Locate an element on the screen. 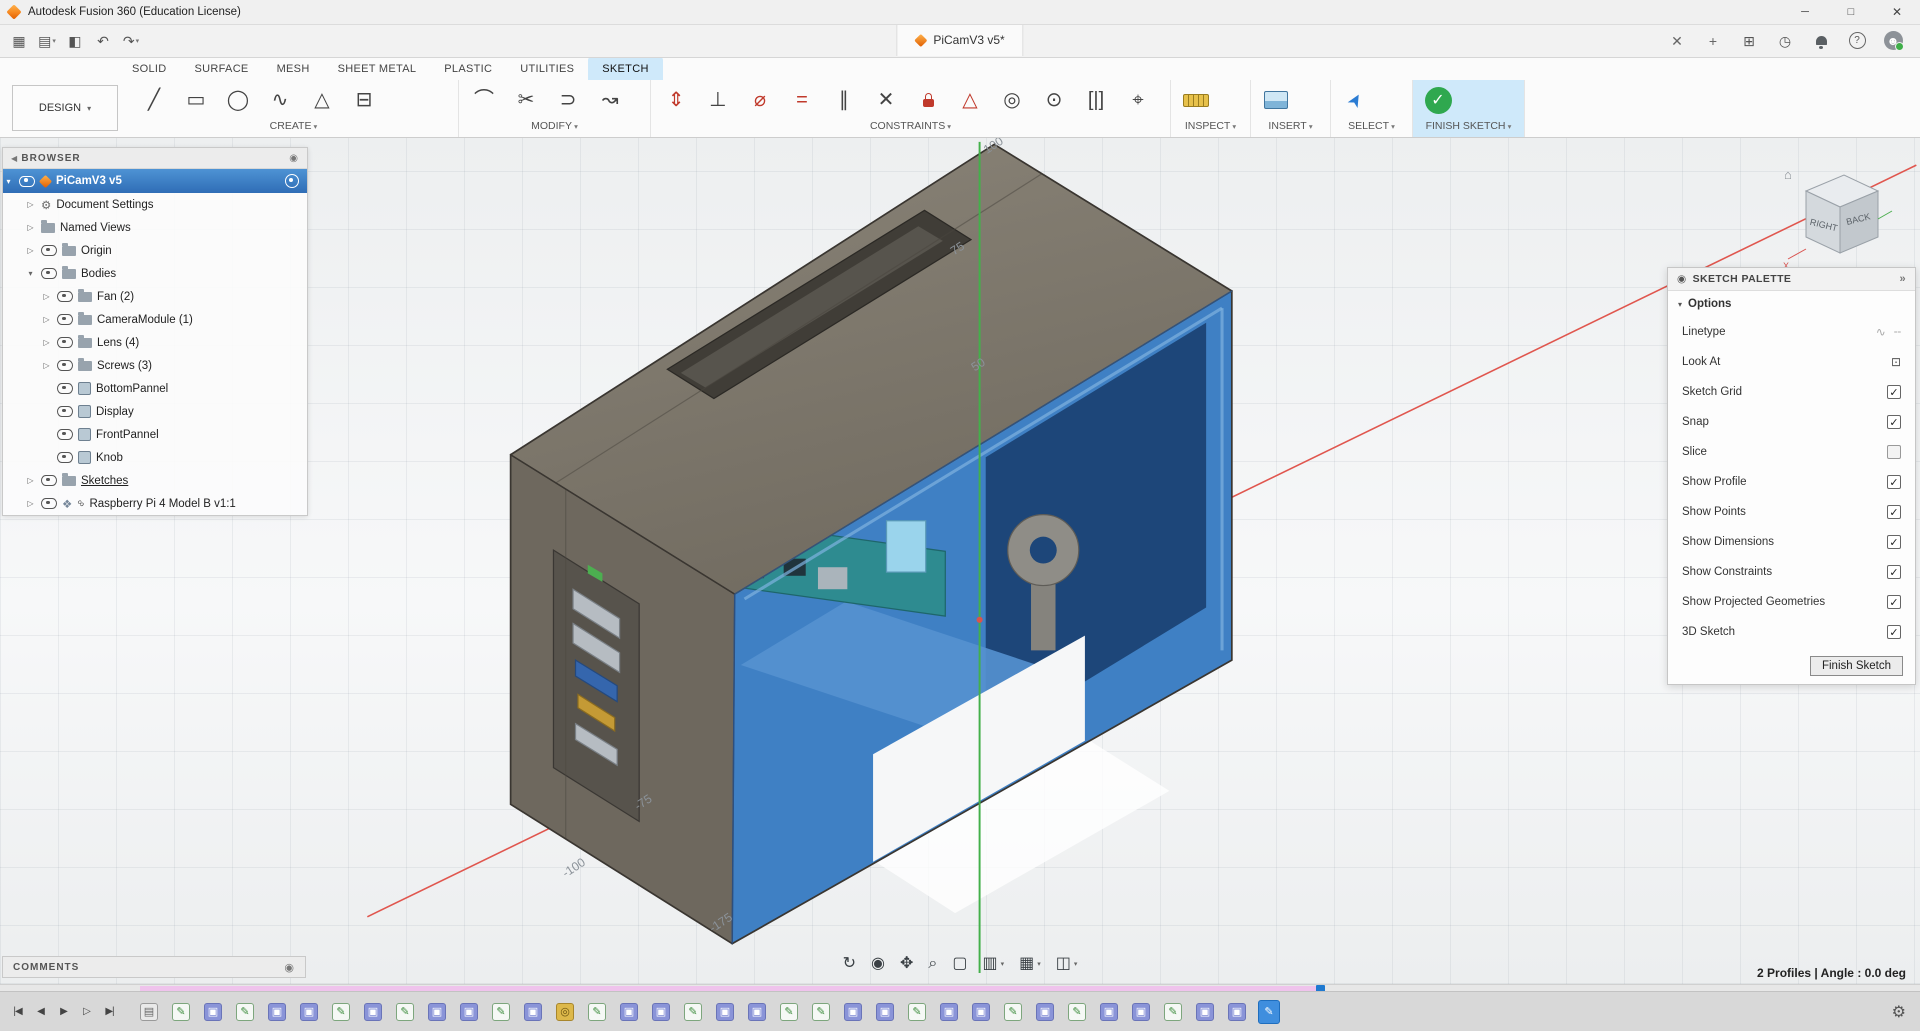 This screenshot has height=1031, width=1920. close-button: ✕ is located at coordinates (1897, 12).